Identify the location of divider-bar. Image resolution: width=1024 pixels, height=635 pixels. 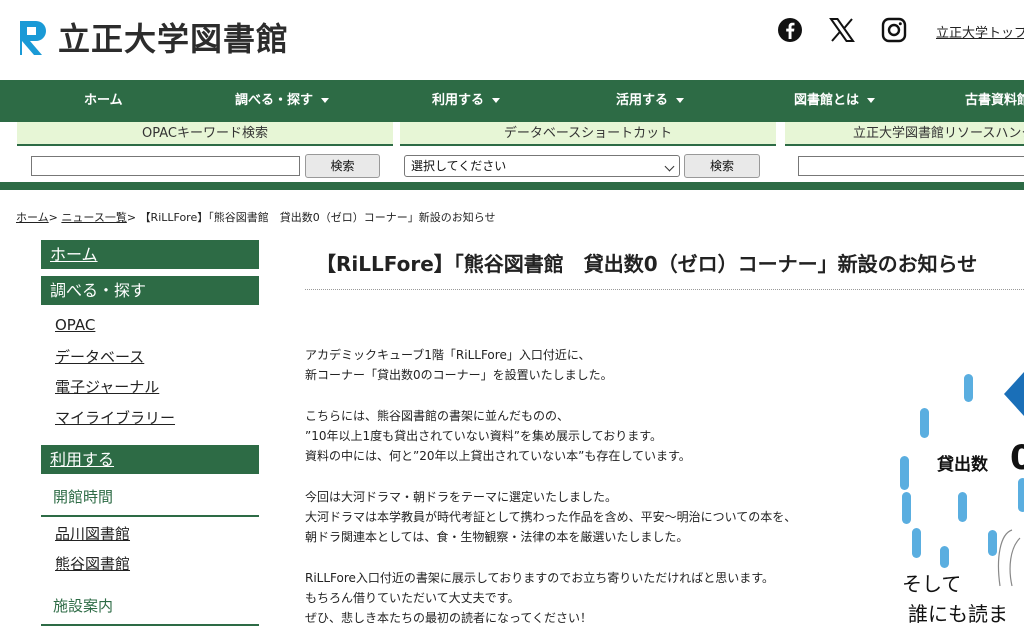
(512, 186).